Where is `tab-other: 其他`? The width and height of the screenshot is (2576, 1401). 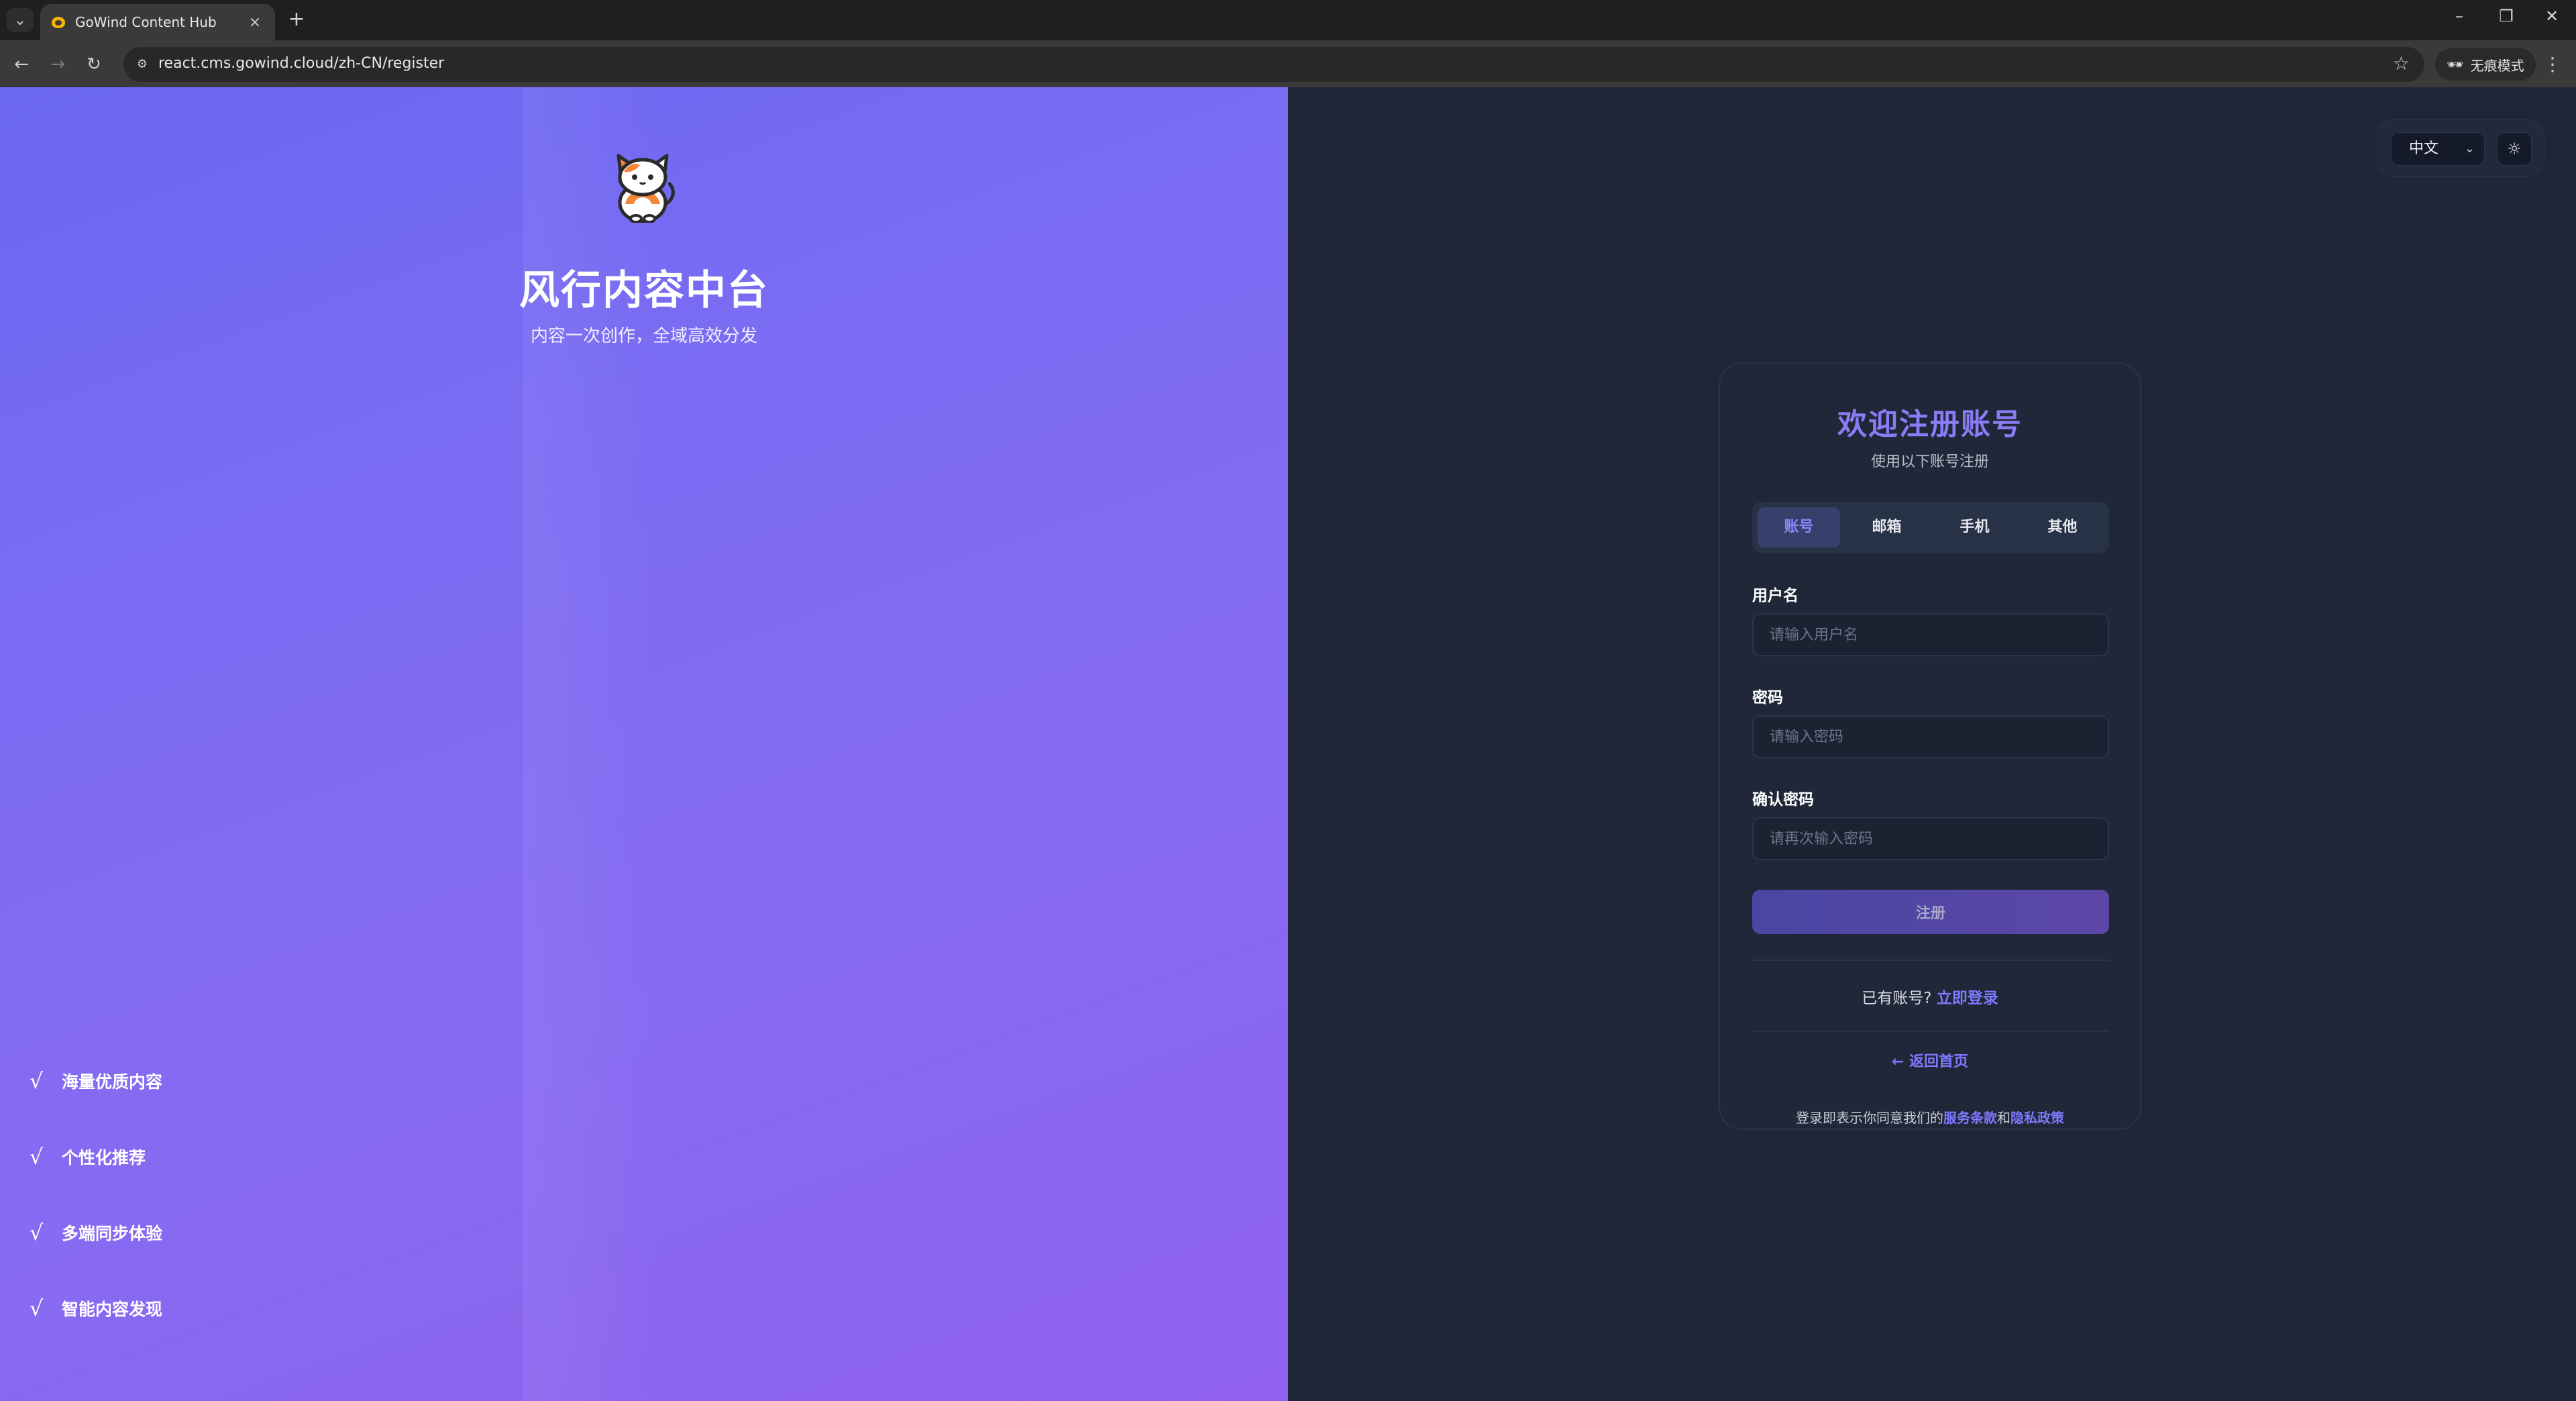
tab-other: 其他 is located at coordinates (2062, 527).